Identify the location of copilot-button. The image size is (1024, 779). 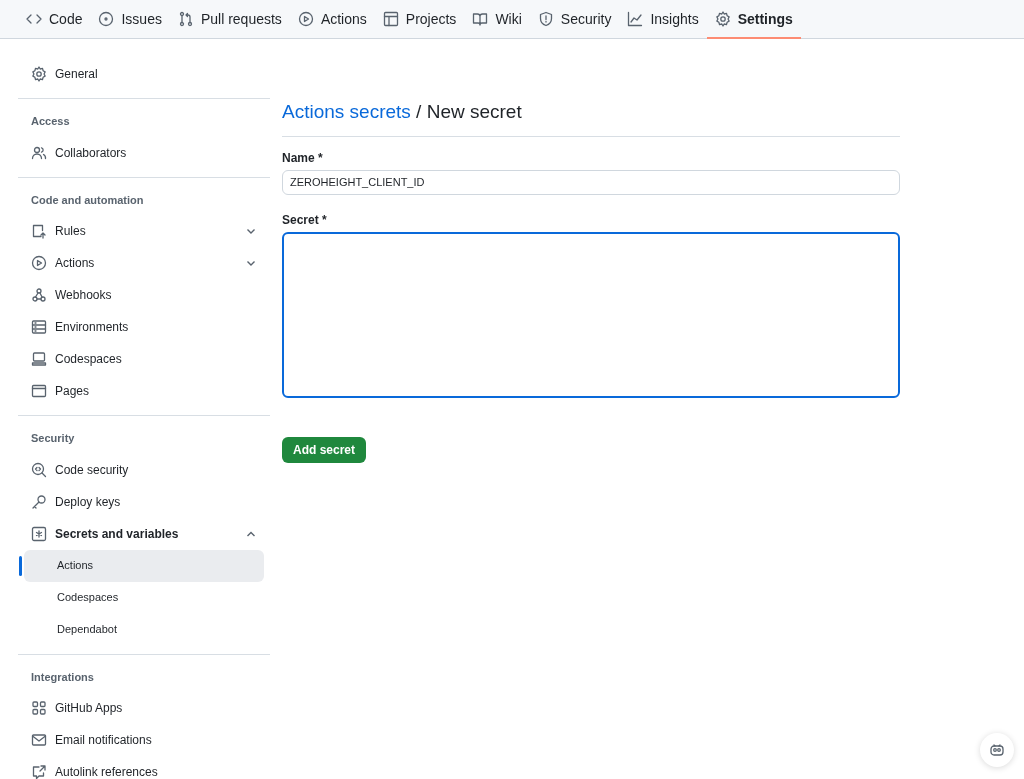
(997, 750).